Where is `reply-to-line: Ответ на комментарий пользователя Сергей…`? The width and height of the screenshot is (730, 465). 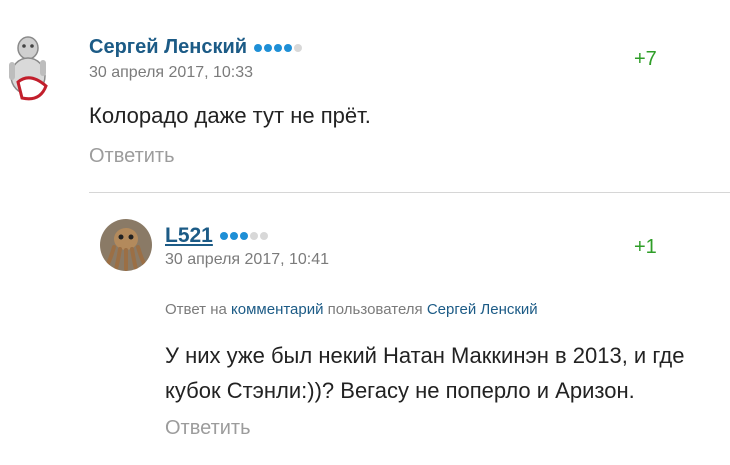 reply-to-line: Ответ на комментарий пользователя Сергей… is located at coordinates (351, 309).